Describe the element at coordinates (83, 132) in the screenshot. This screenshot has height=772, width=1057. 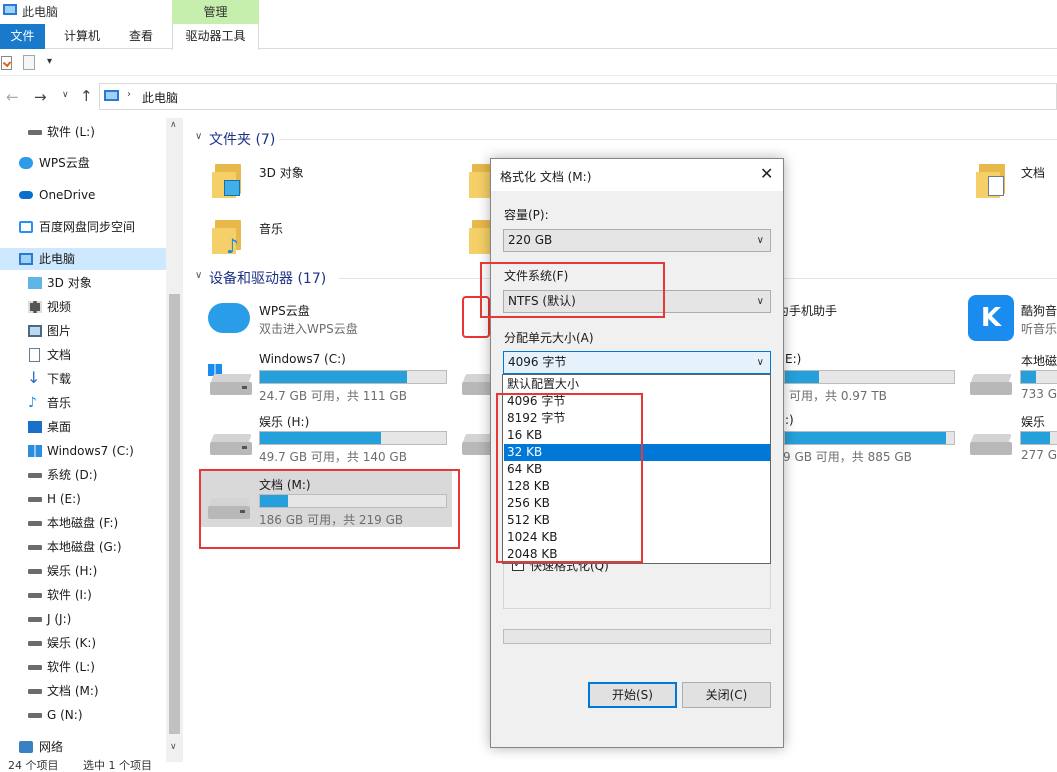
I see `nav-item-software-l: 软件 (L:)` at that location.